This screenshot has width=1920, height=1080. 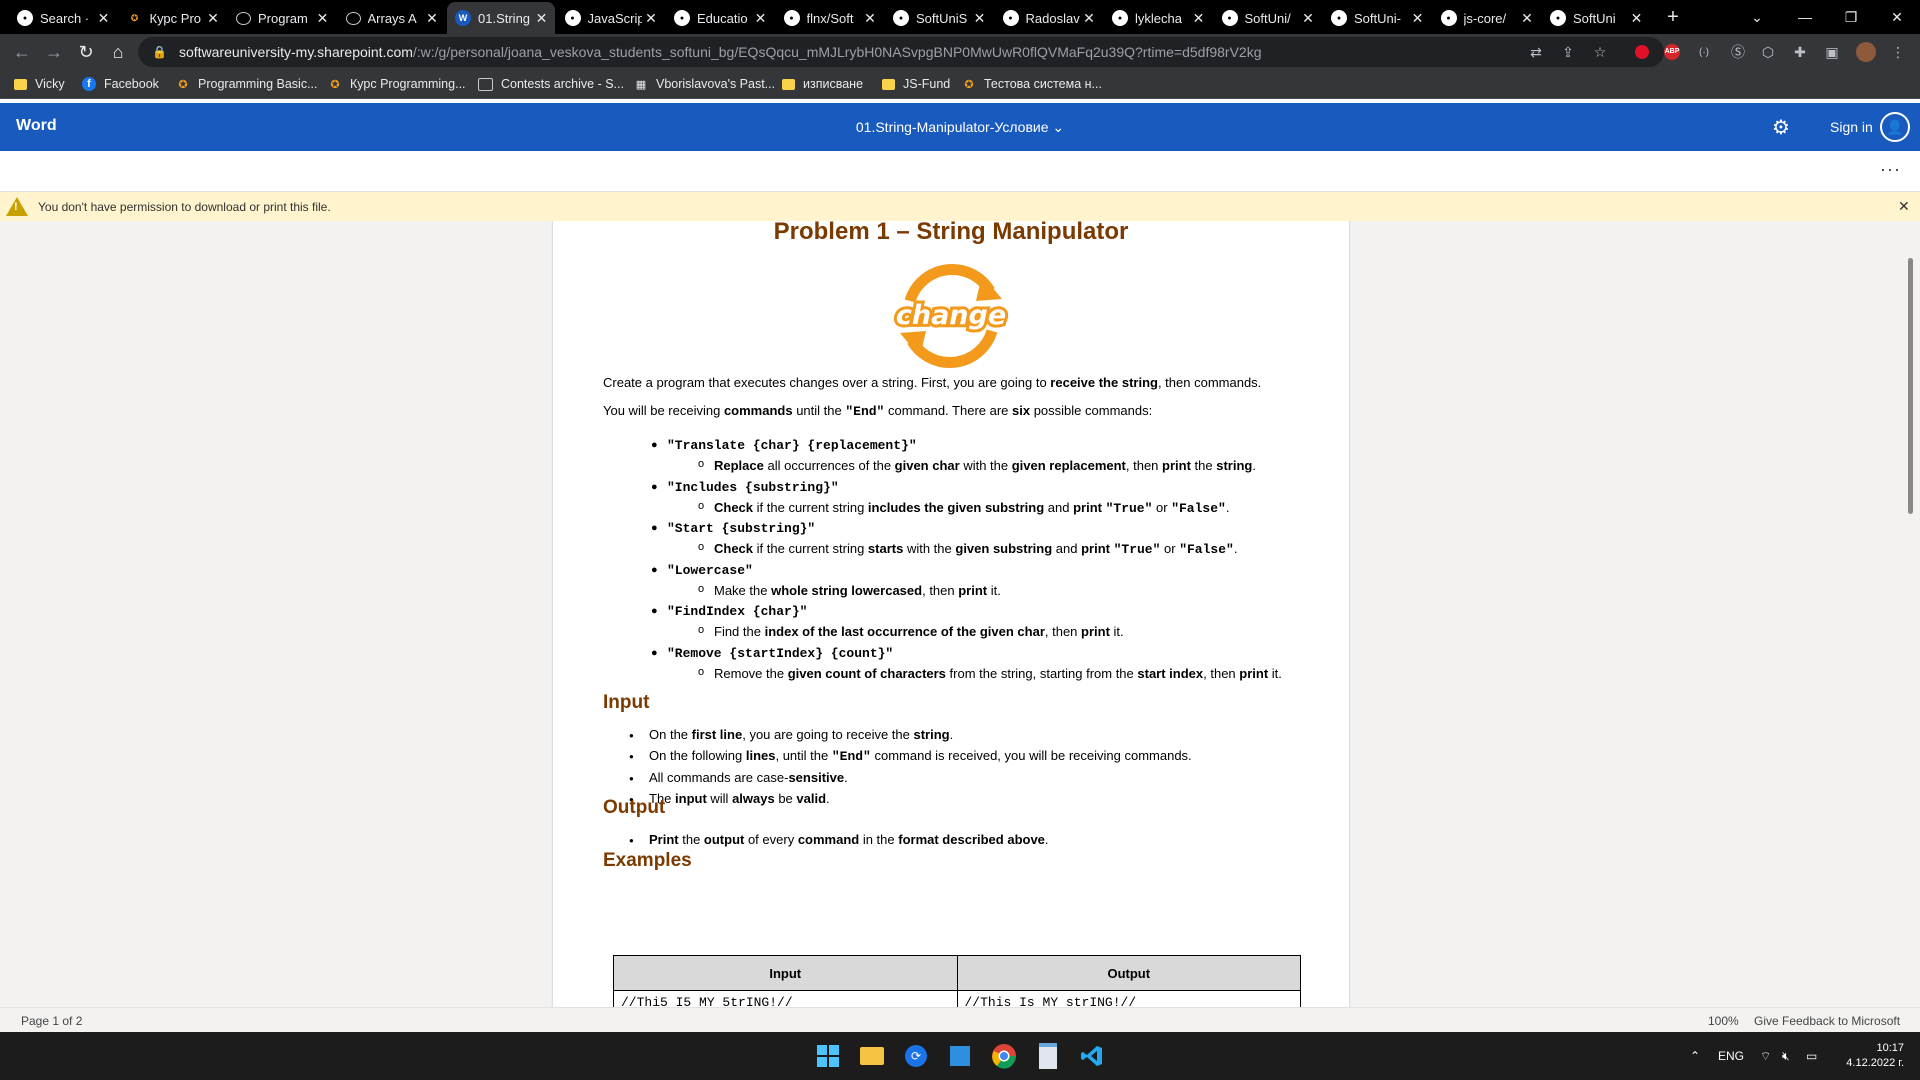 I want to click on sub-bullet-icon: o, so click(x=701, y=506).